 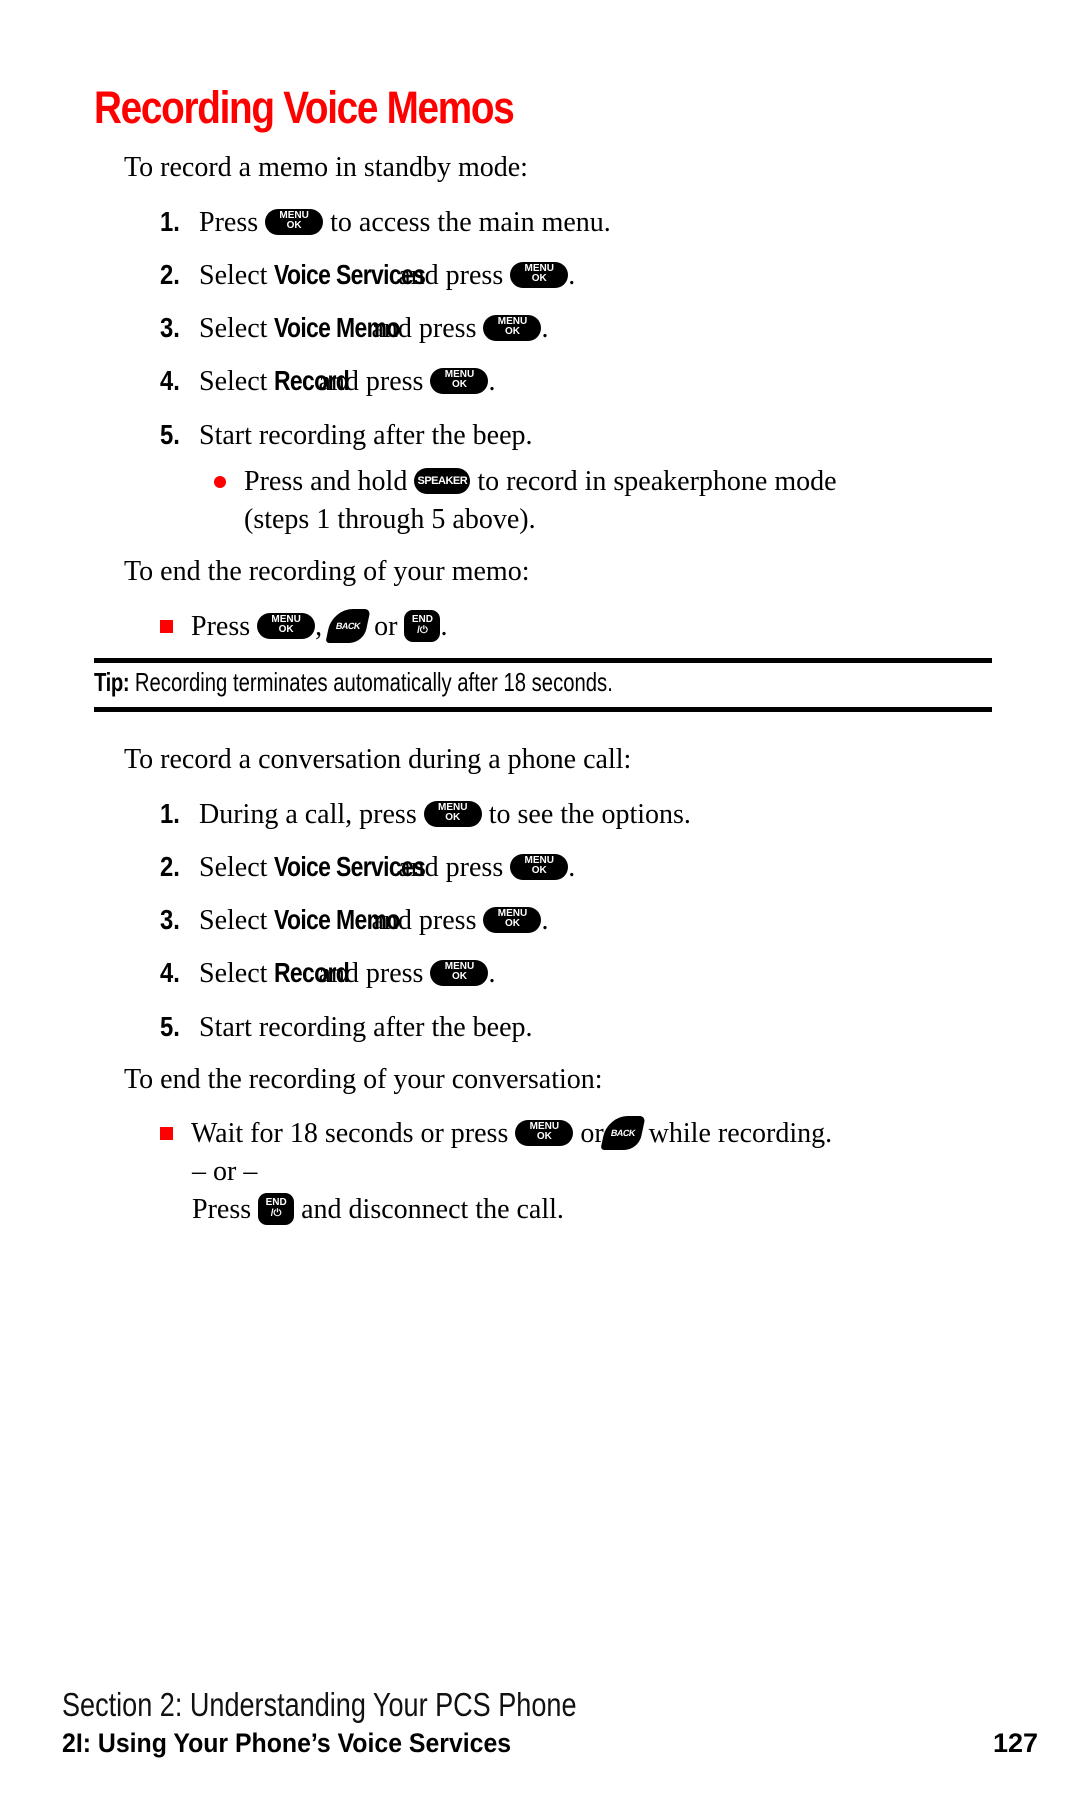 I want to click on tip-top-rule, so click(x=543, y=660).